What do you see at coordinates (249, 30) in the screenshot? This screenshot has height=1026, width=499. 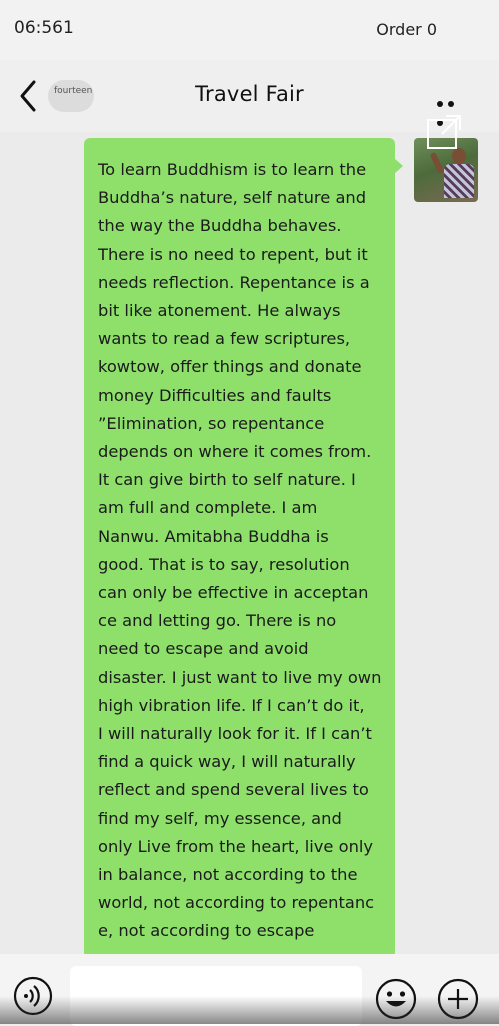 I see `status-bar: 06:561 Order 0` at bounding box center [249, 30].